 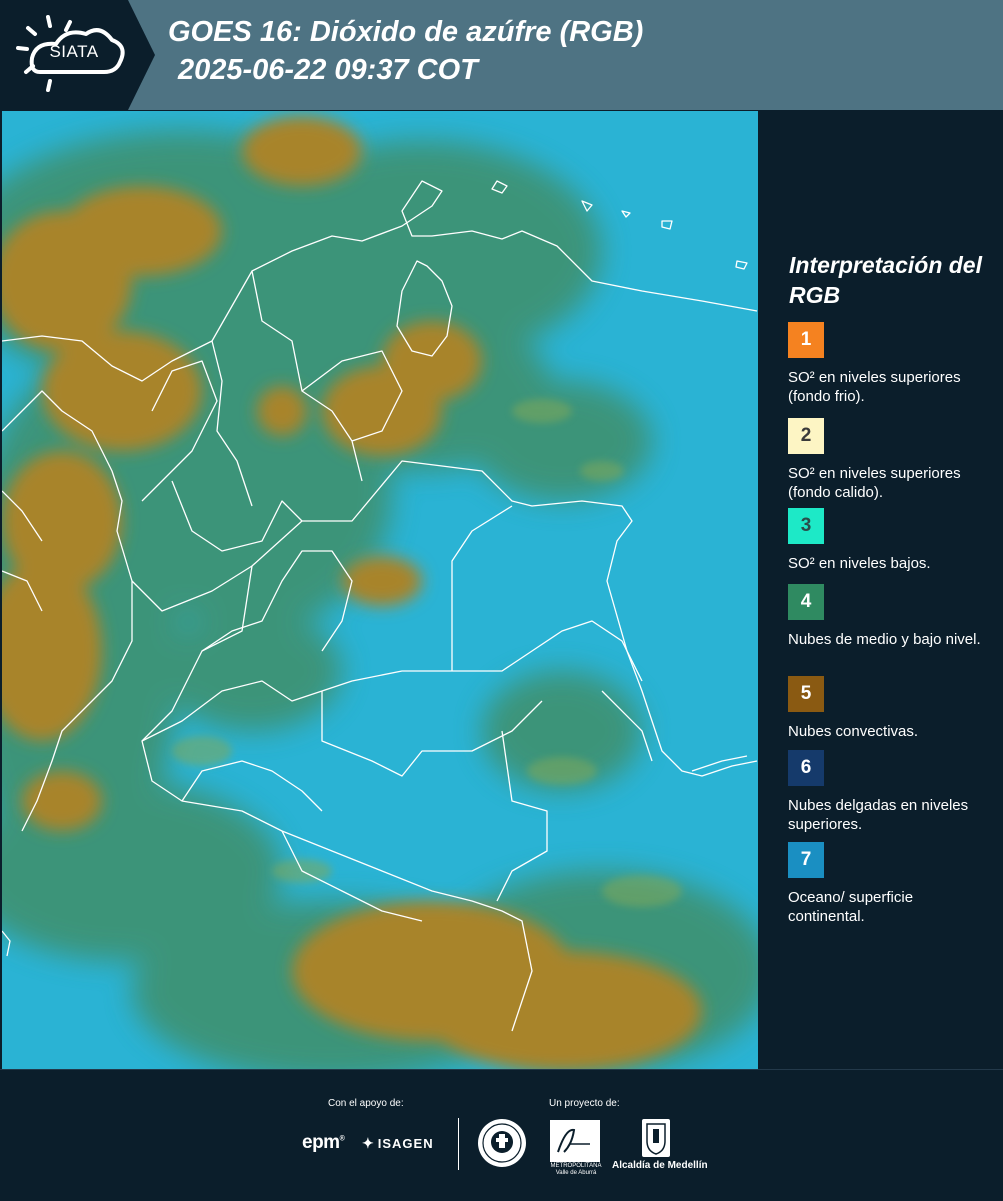 What do you see at coordinates (853, 731) in the screenshot?
I see `legend-label: Nubes convectivas.` at bounding box center [853, 731].